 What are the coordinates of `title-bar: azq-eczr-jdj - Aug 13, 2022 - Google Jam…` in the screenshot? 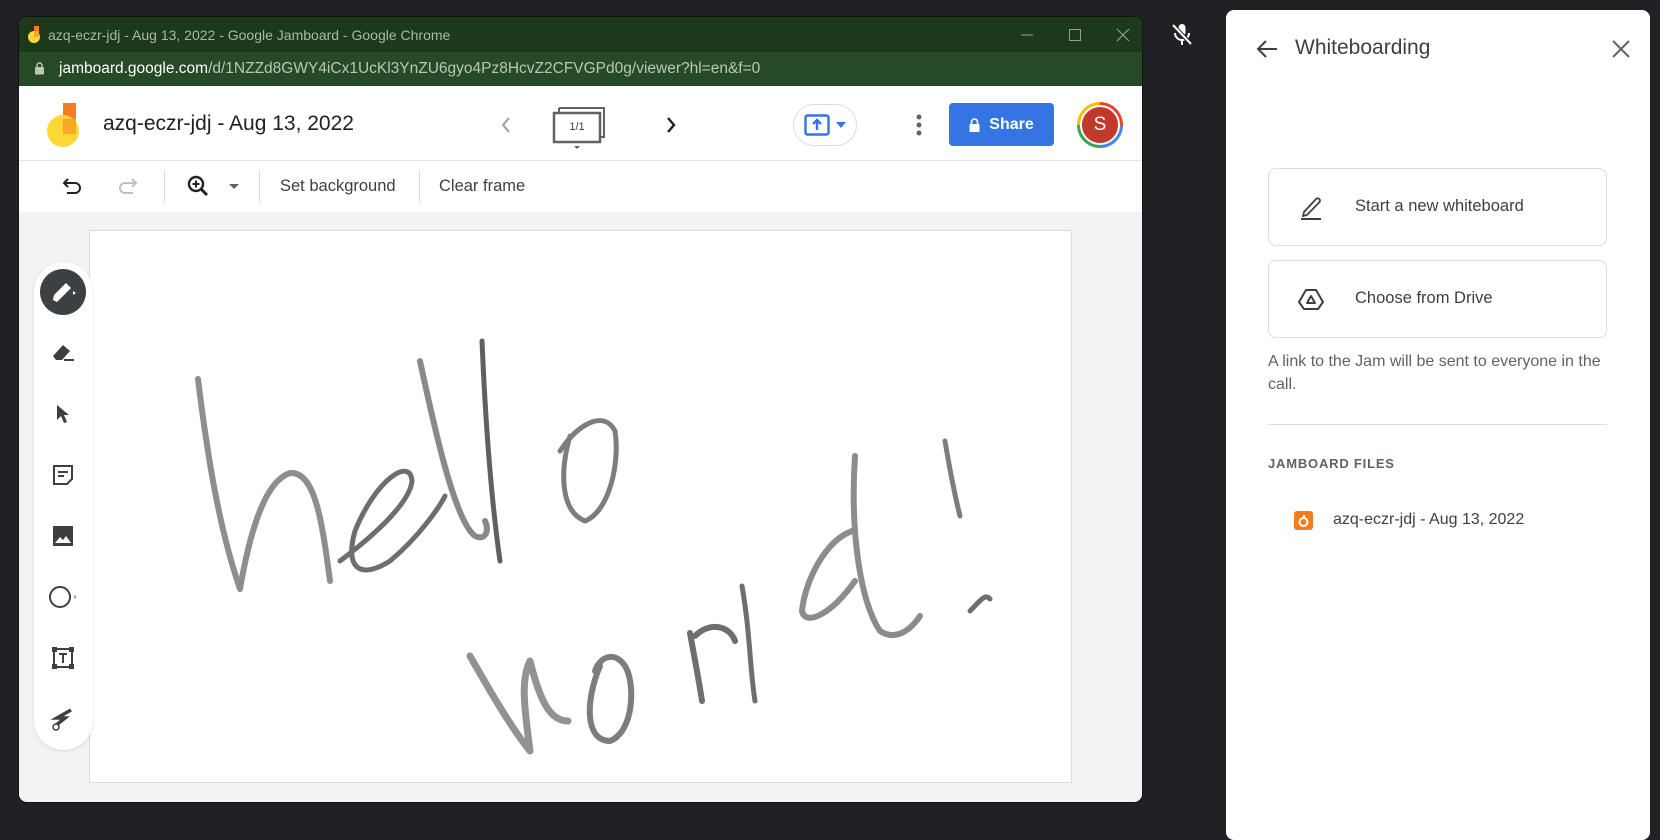 It's located at (580, 34).